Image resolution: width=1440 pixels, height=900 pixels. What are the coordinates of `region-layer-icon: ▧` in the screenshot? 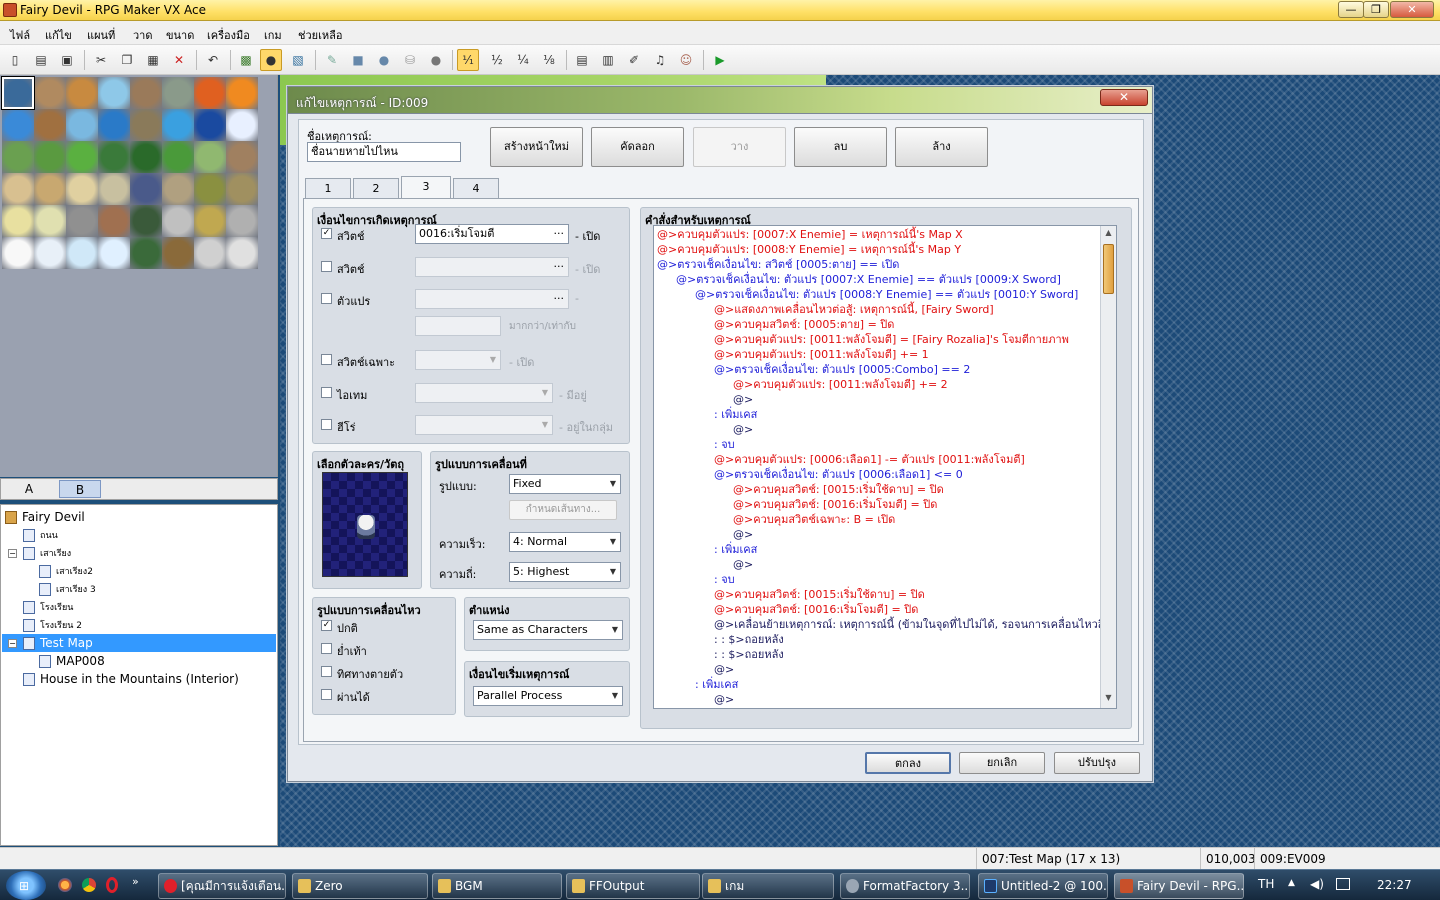 It's located at (298, 60).